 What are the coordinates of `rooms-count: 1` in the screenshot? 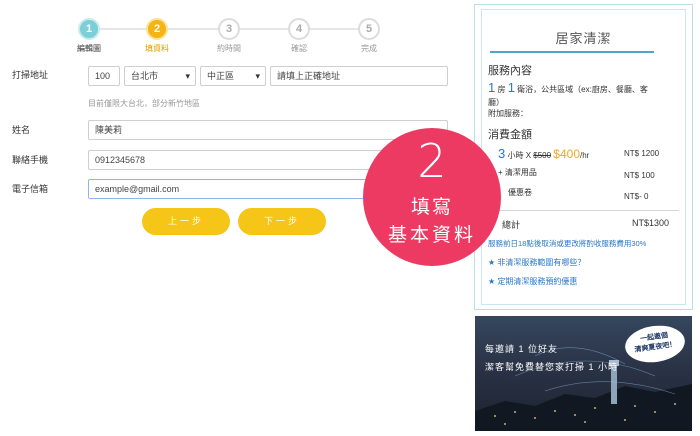 It's located at (492, 87).